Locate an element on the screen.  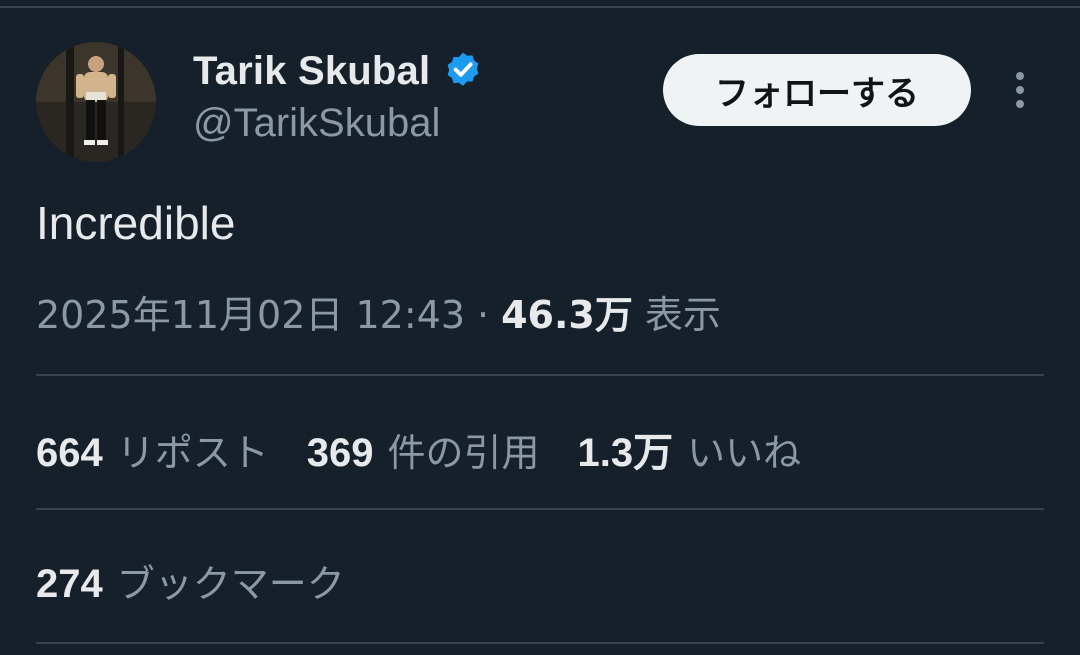
bookmarks-count: 274 is located at coordinates (69, 584).